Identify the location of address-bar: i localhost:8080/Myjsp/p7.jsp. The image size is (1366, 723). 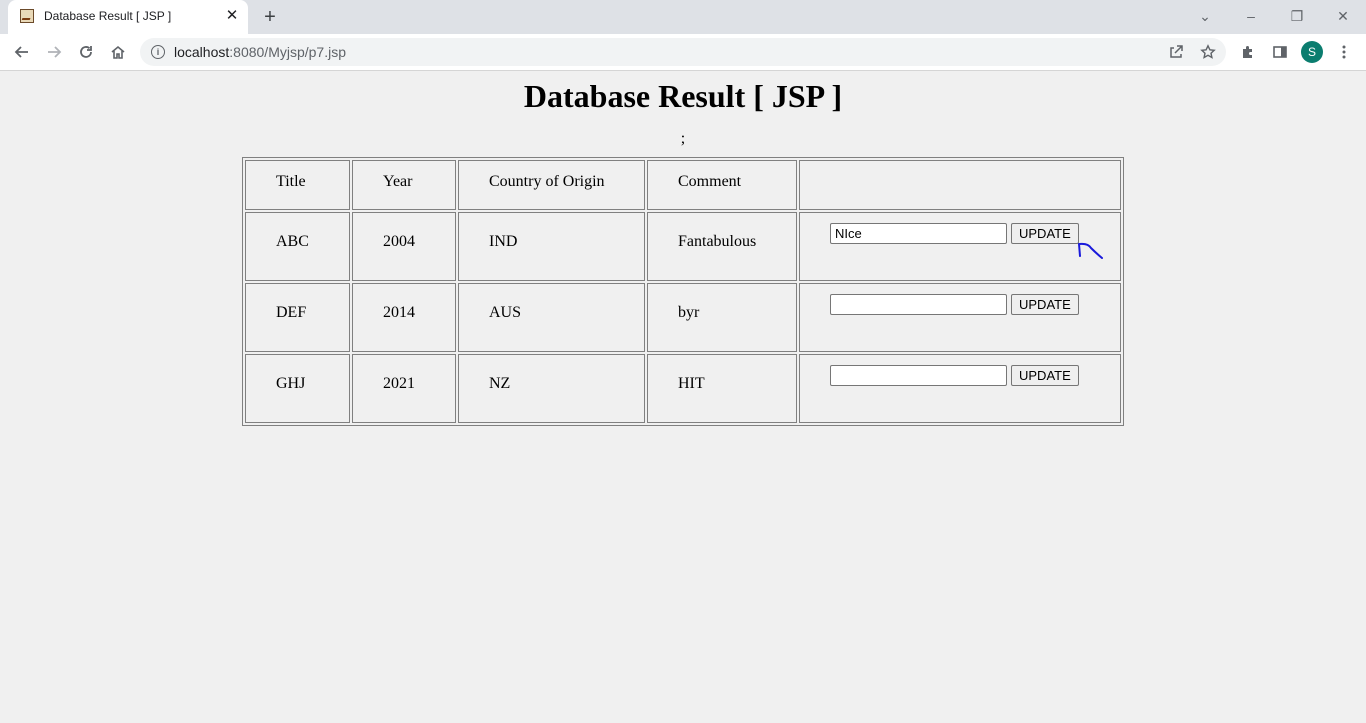
(683, 52).